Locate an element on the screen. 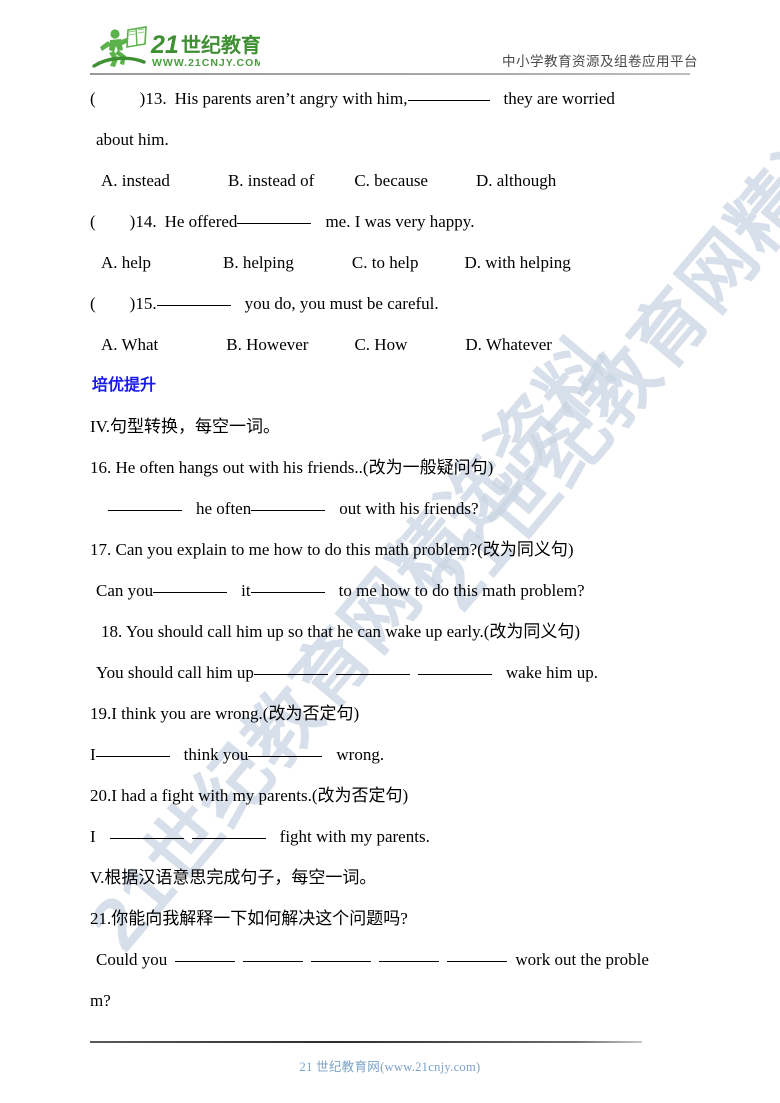 Image resolution: width=780 pixels, height=1103 pixels. brand-logo: 21 世纪教育 WWW.21CNJY.COM is located at coordinates (174, 49).